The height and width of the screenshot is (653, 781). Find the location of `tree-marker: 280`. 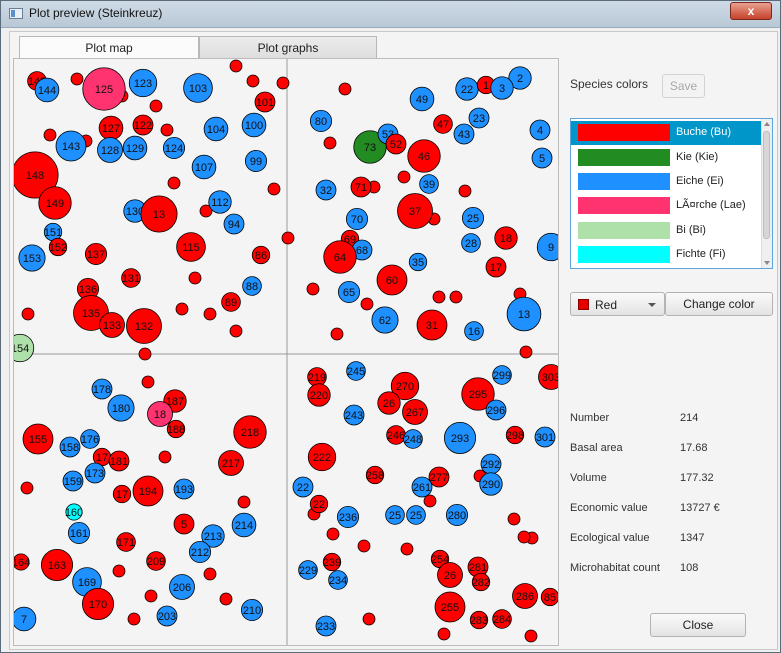

tree-marker: 280 is located at coordinates (457, 515).